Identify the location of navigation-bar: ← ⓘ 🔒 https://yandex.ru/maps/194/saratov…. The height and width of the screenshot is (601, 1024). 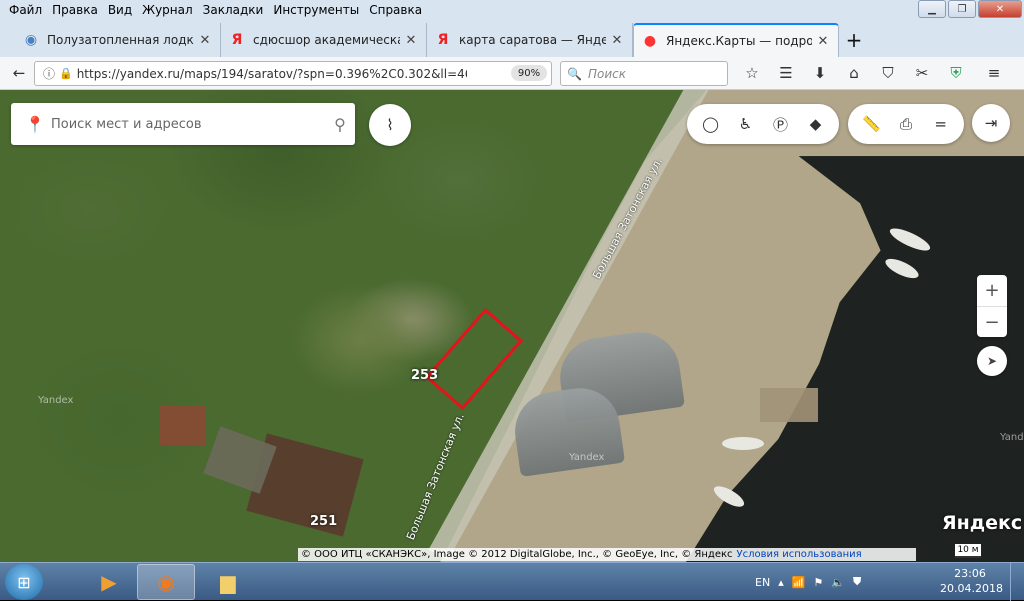
(512, 73).